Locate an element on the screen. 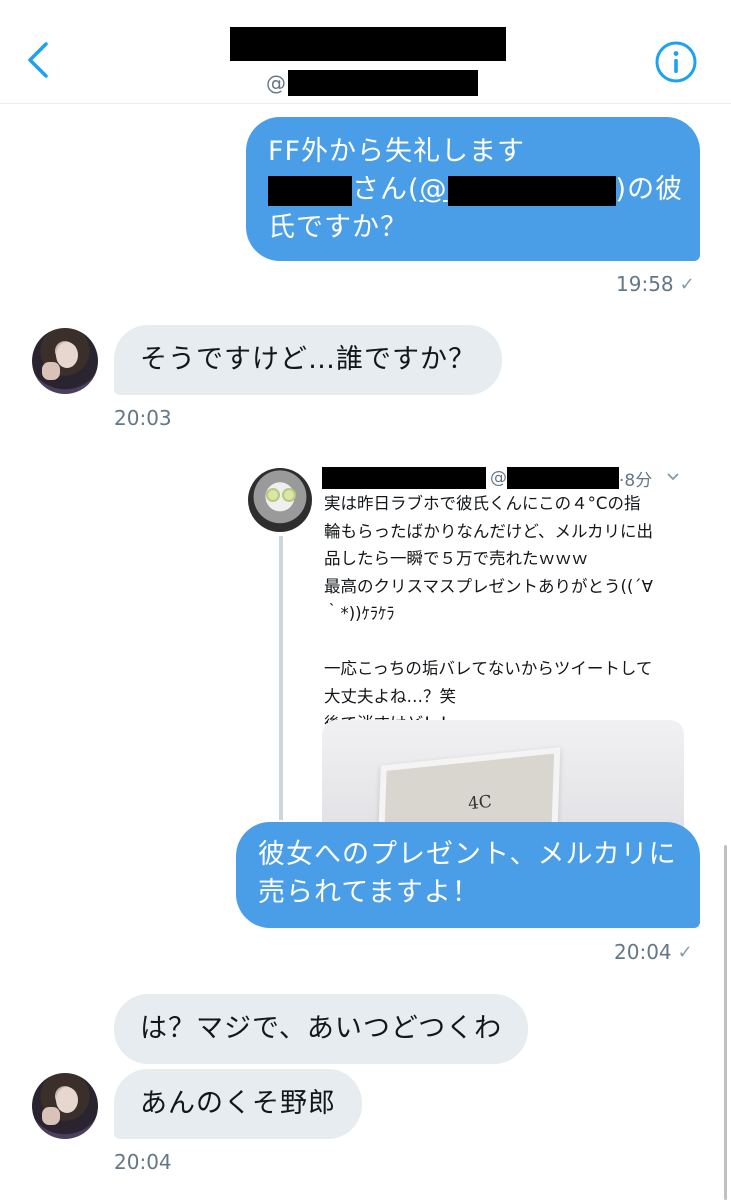 Image resolution: width=731 pixels, height=1200 pixels. thread-line is located at coordinates (281, 678).